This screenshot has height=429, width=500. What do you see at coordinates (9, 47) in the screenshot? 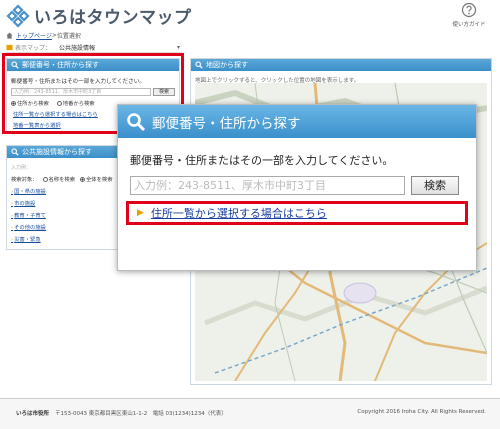
I see `map-select-icon` at bounding box center [9, 47].